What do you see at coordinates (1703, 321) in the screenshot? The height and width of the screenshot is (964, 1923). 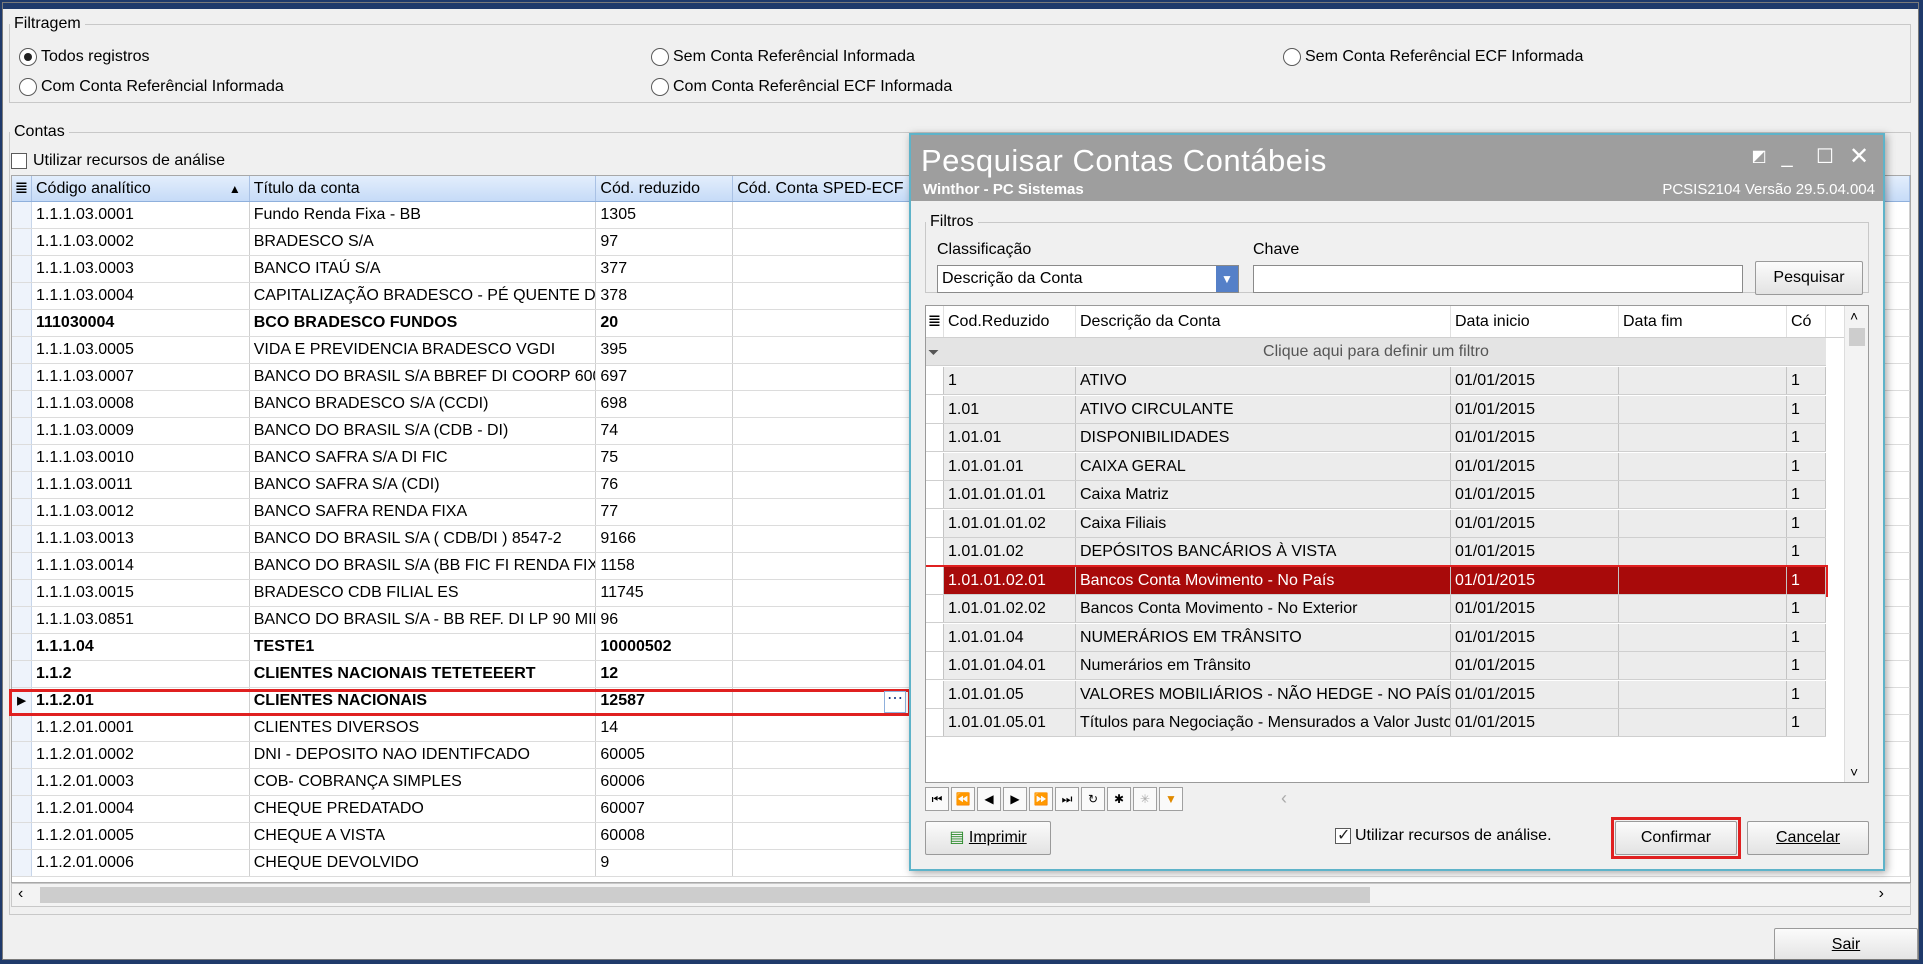 I see `col-data-fim: Data fim` at bounding box center [1703, 321].